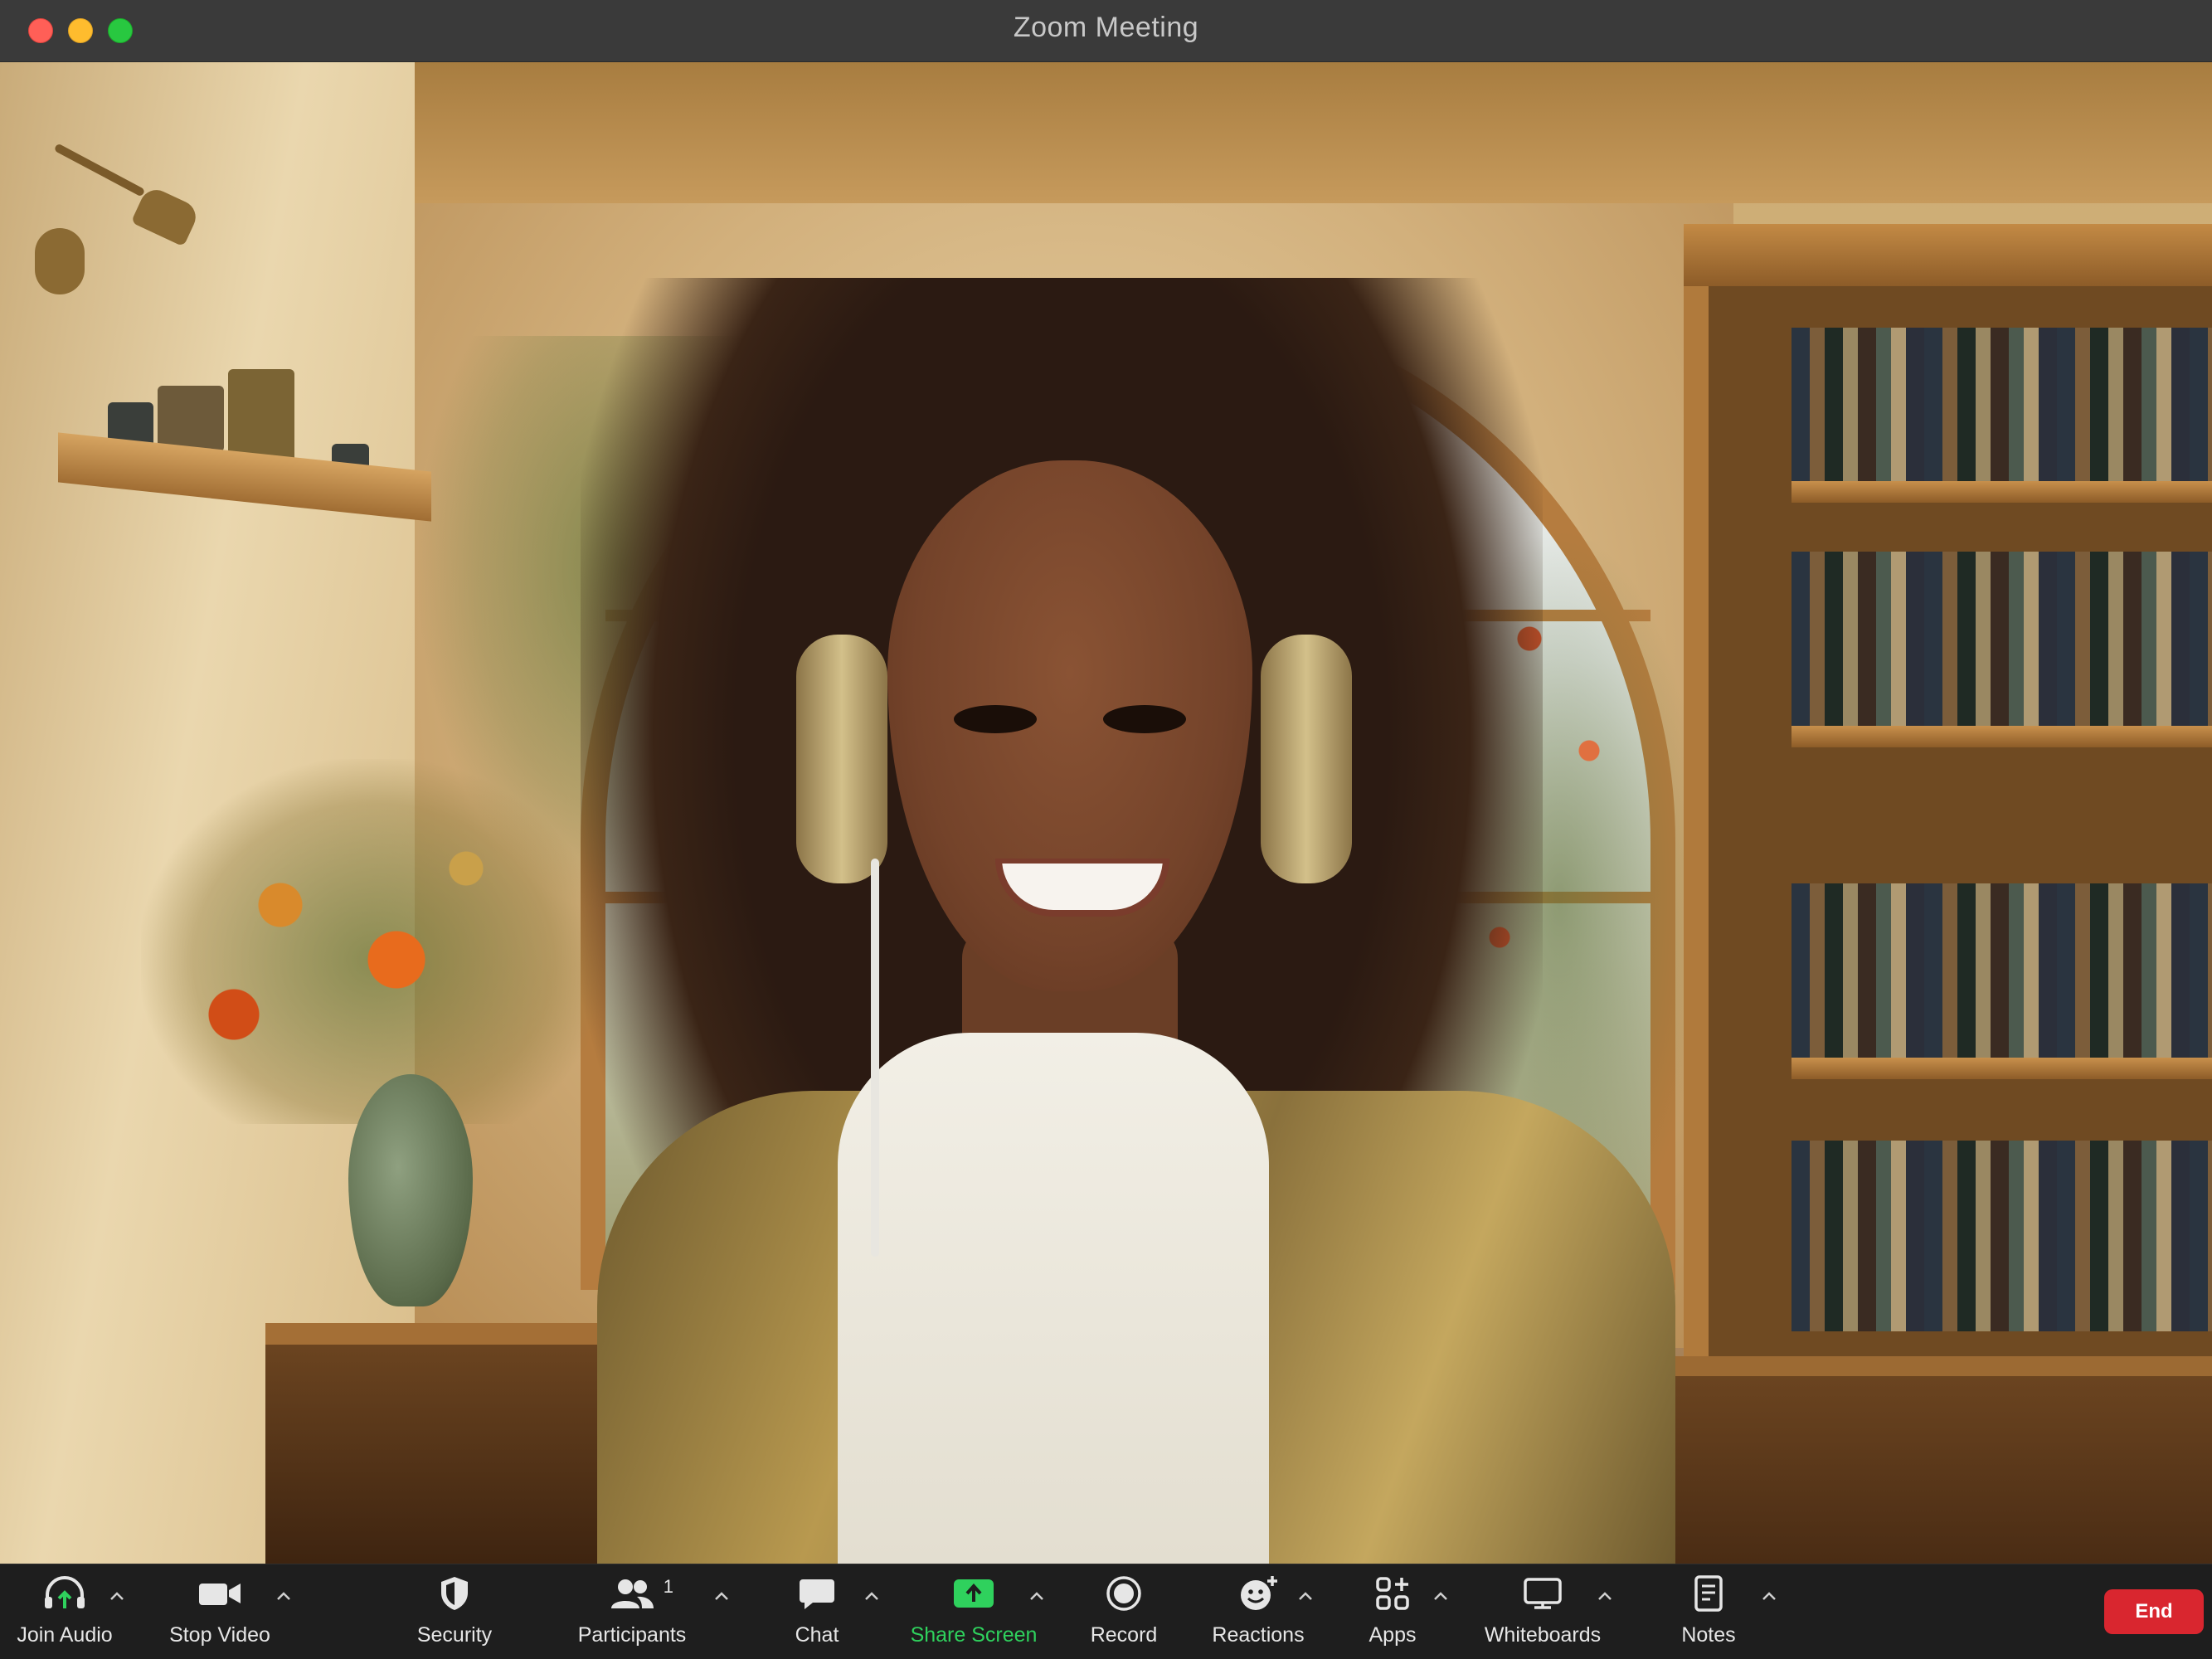 Image resolution: width=2212 pixels, height=1659 pixels. Describe the element at coordinates (65, 1635) in the screenshot. I see `join-audio-label: Join Audio` at that location.